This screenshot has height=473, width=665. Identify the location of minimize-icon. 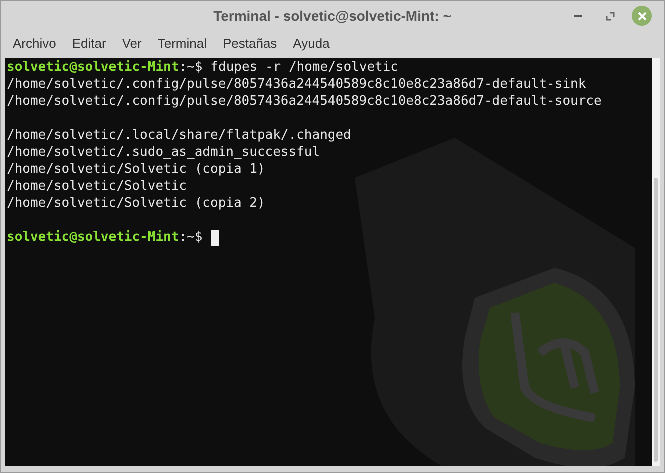
(578, 16).